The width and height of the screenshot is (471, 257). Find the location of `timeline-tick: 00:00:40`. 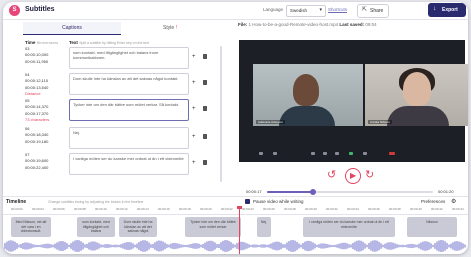

timeline-tick: 00:00:40 is located at coordinates (416, 209).